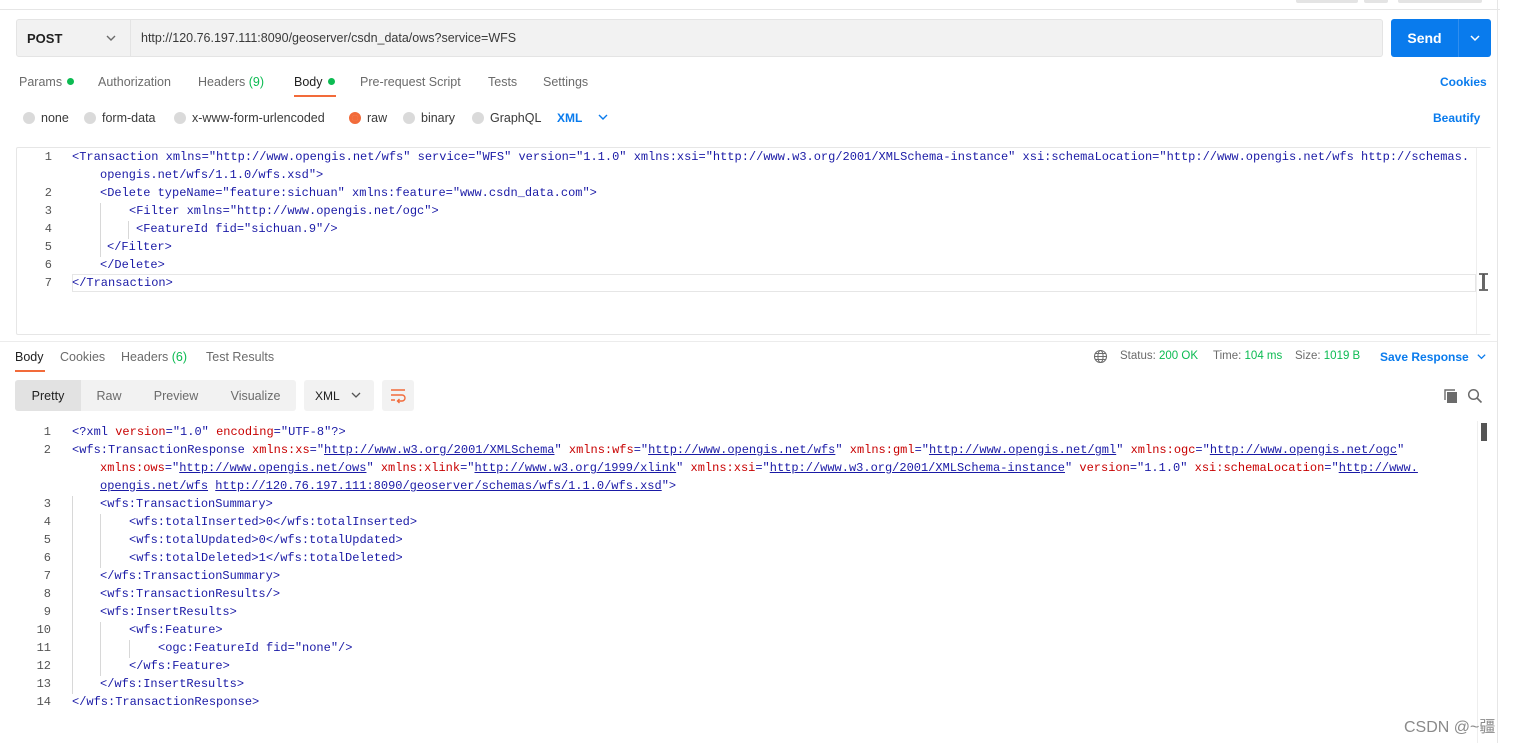 The width and height of the screenshot is (1523, 743). What do you see at coordinates (1441, 38) in the screenshot?
I see `send-button: Send` at bounding box center [1441, 38].